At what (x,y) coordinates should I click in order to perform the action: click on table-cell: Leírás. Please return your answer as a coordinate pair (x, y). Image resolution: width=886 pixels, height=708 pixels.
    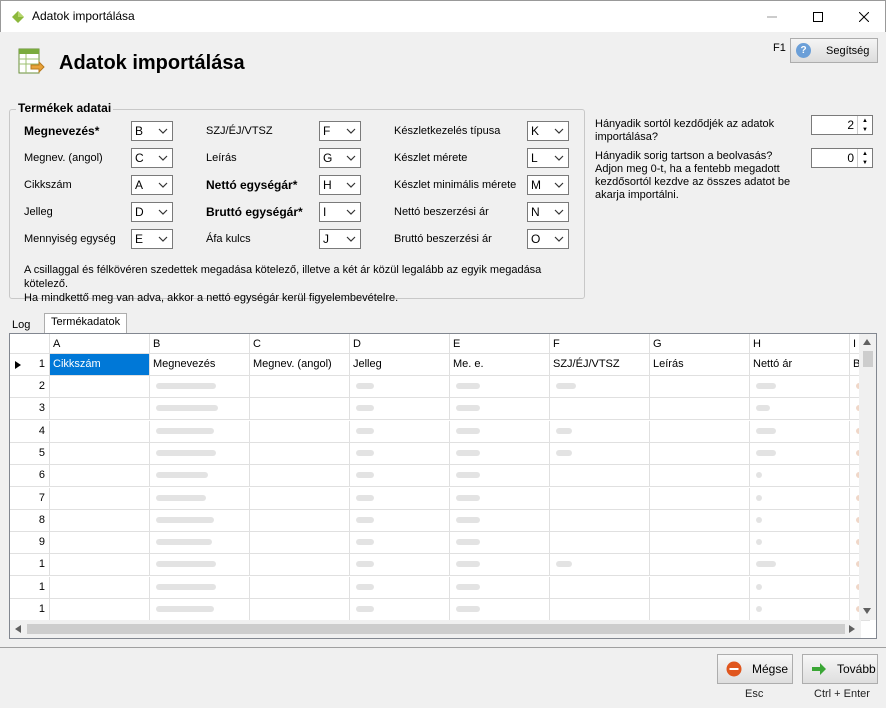
    Looking at the image, I should click on (700, 365).